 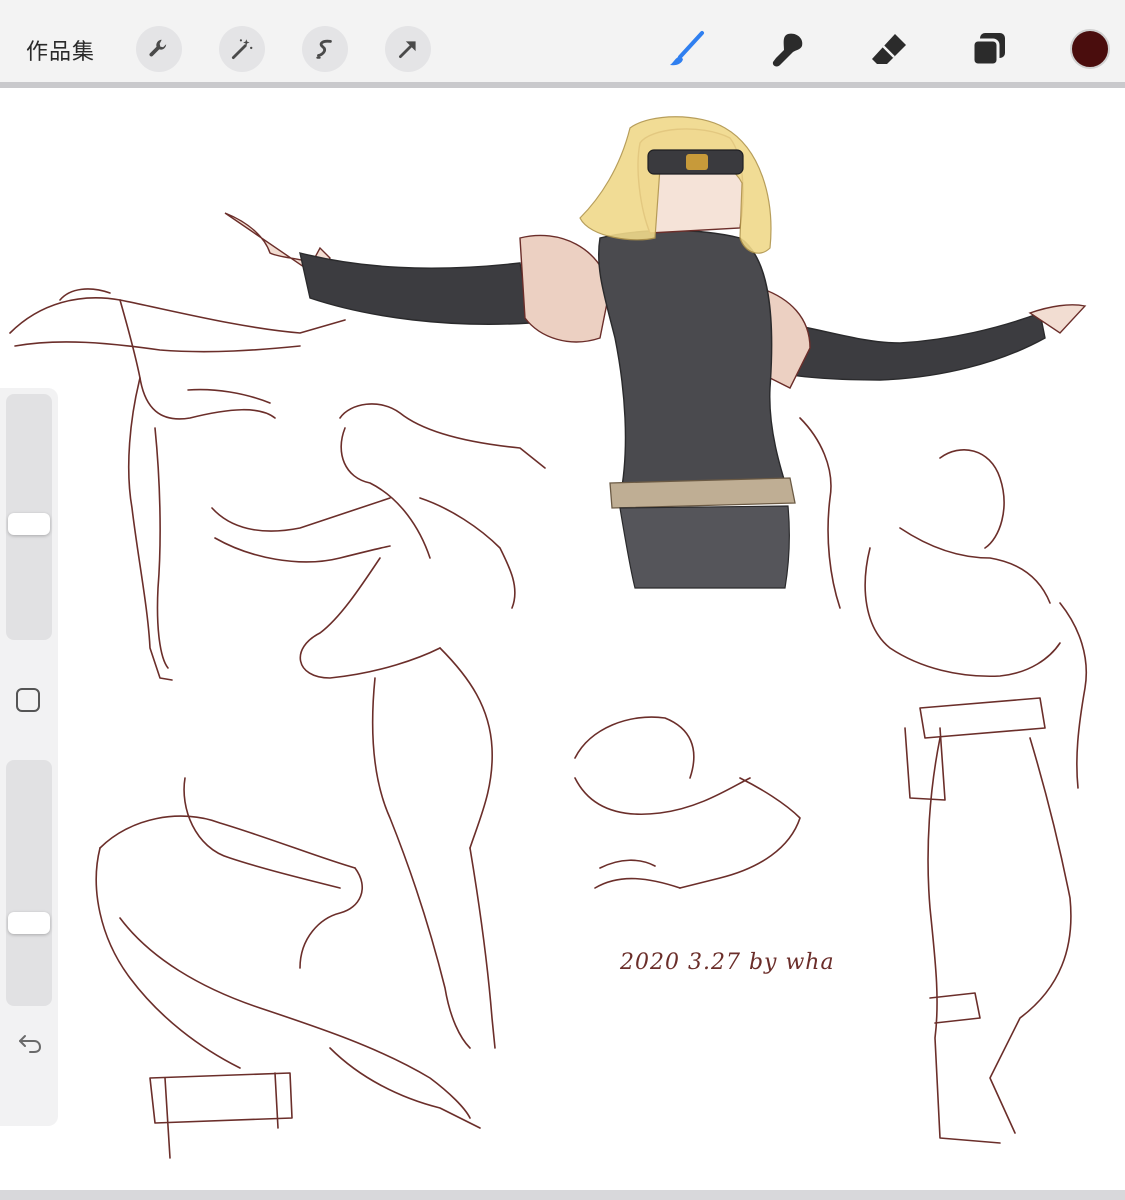 I want to click on smudge-icon-glyph, so click(x=787, y=50).